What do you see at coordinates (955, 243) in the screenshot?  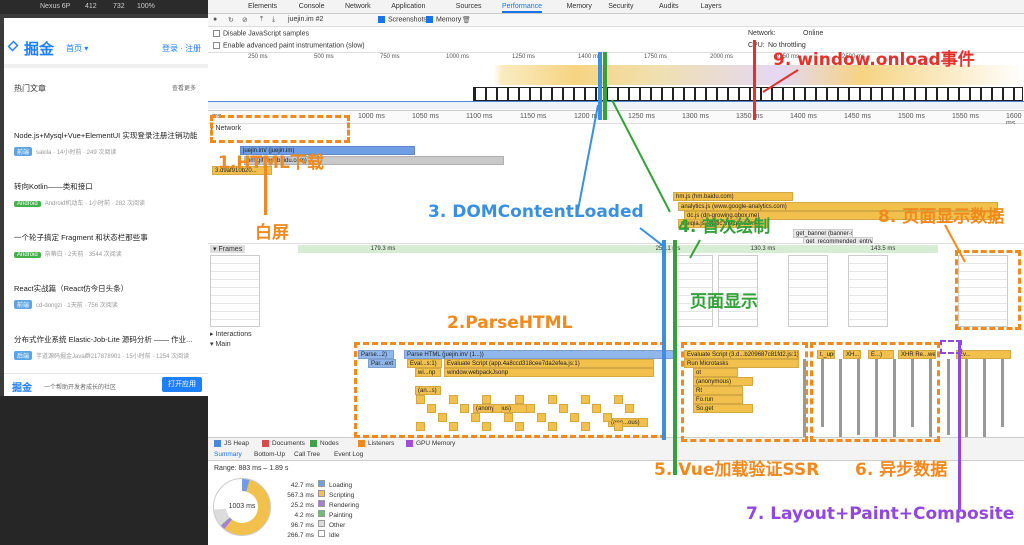 I see `page-data-arrow` at bounding box center [955, 243].